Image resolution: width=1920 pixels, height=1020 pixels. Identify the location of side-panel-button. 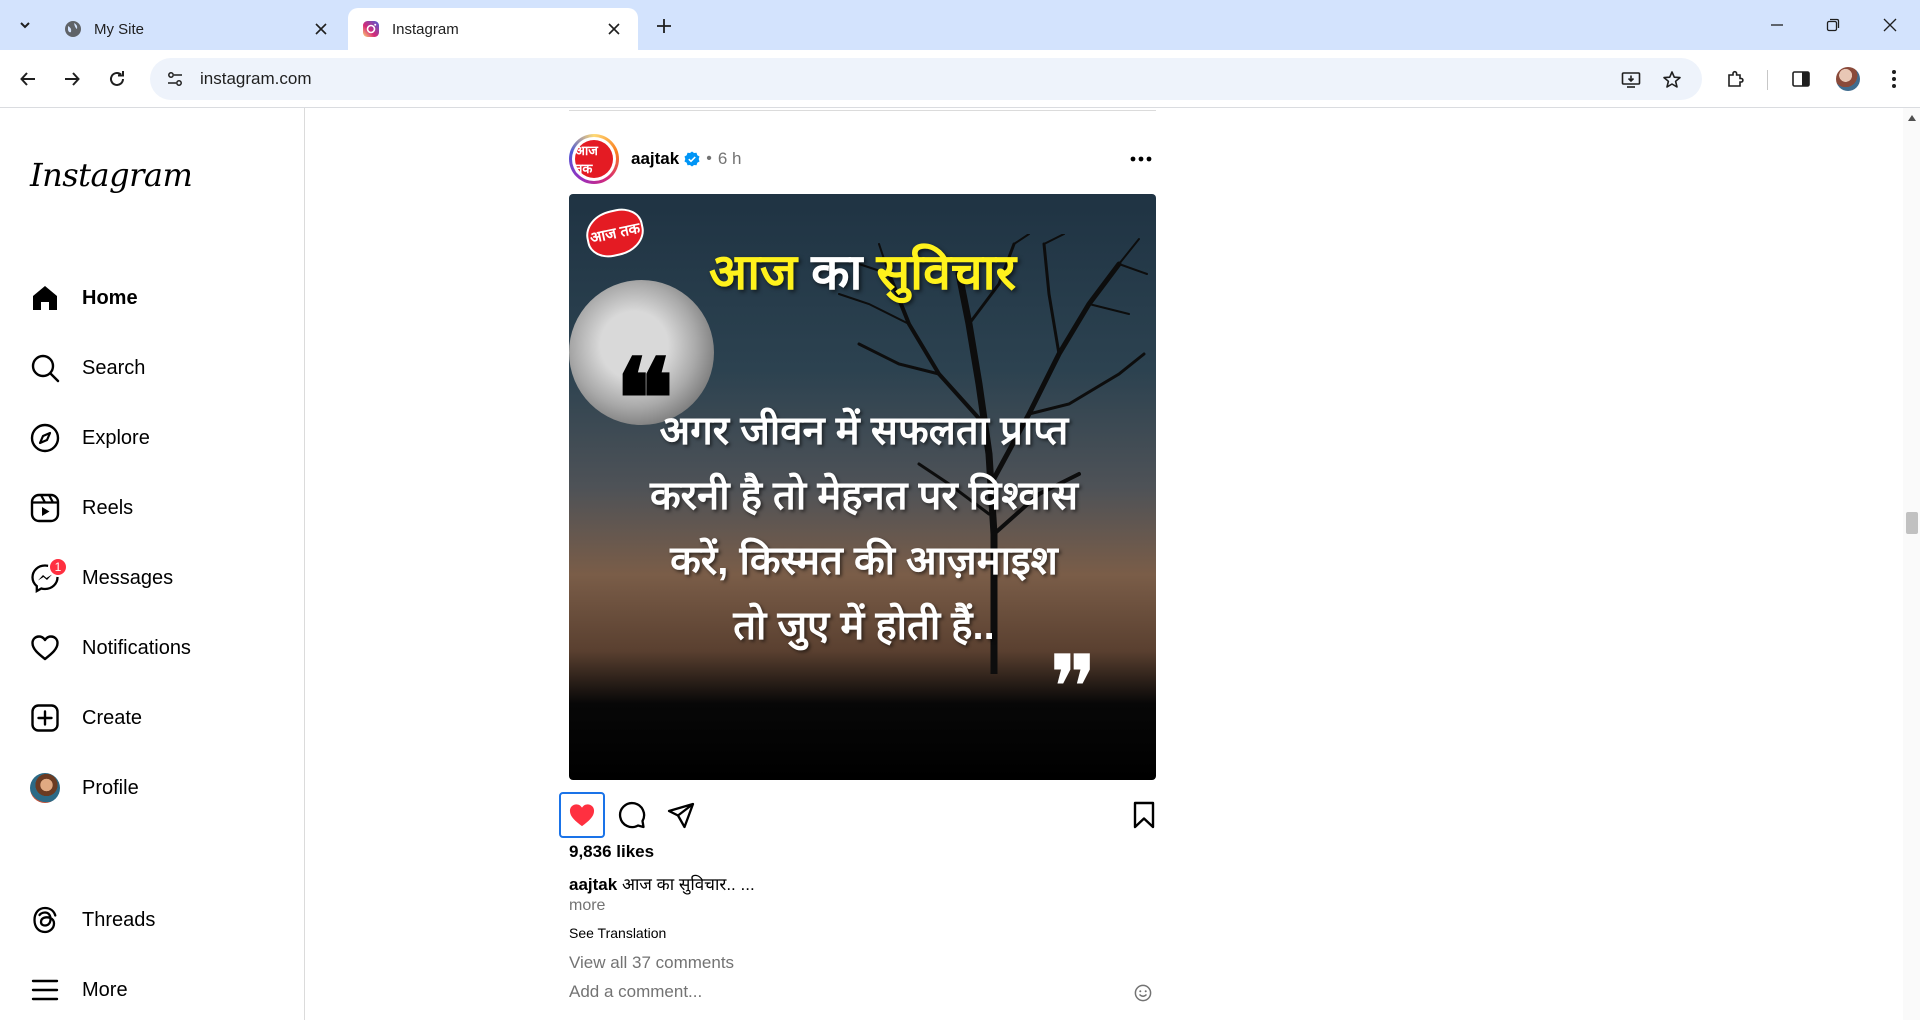
(1801, 79).